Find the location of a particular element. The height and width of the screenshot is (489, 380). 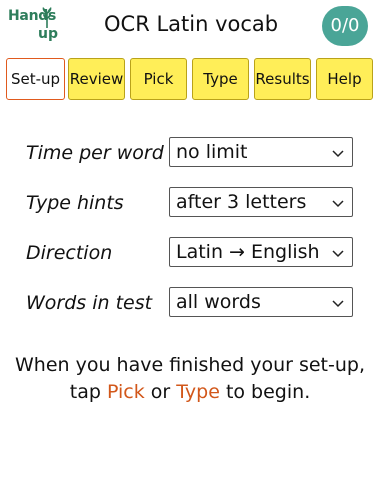

plant-icon is located at coordinates (47, 17).